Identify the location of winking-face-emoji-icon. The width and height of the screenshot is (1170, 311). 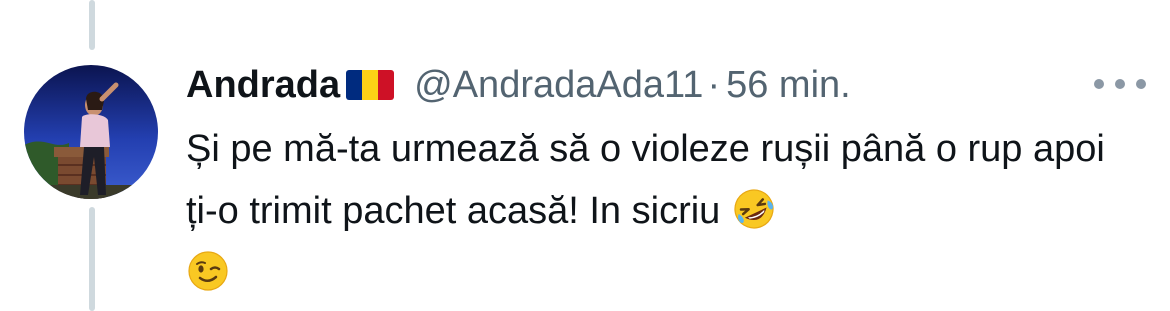
(208, 271).